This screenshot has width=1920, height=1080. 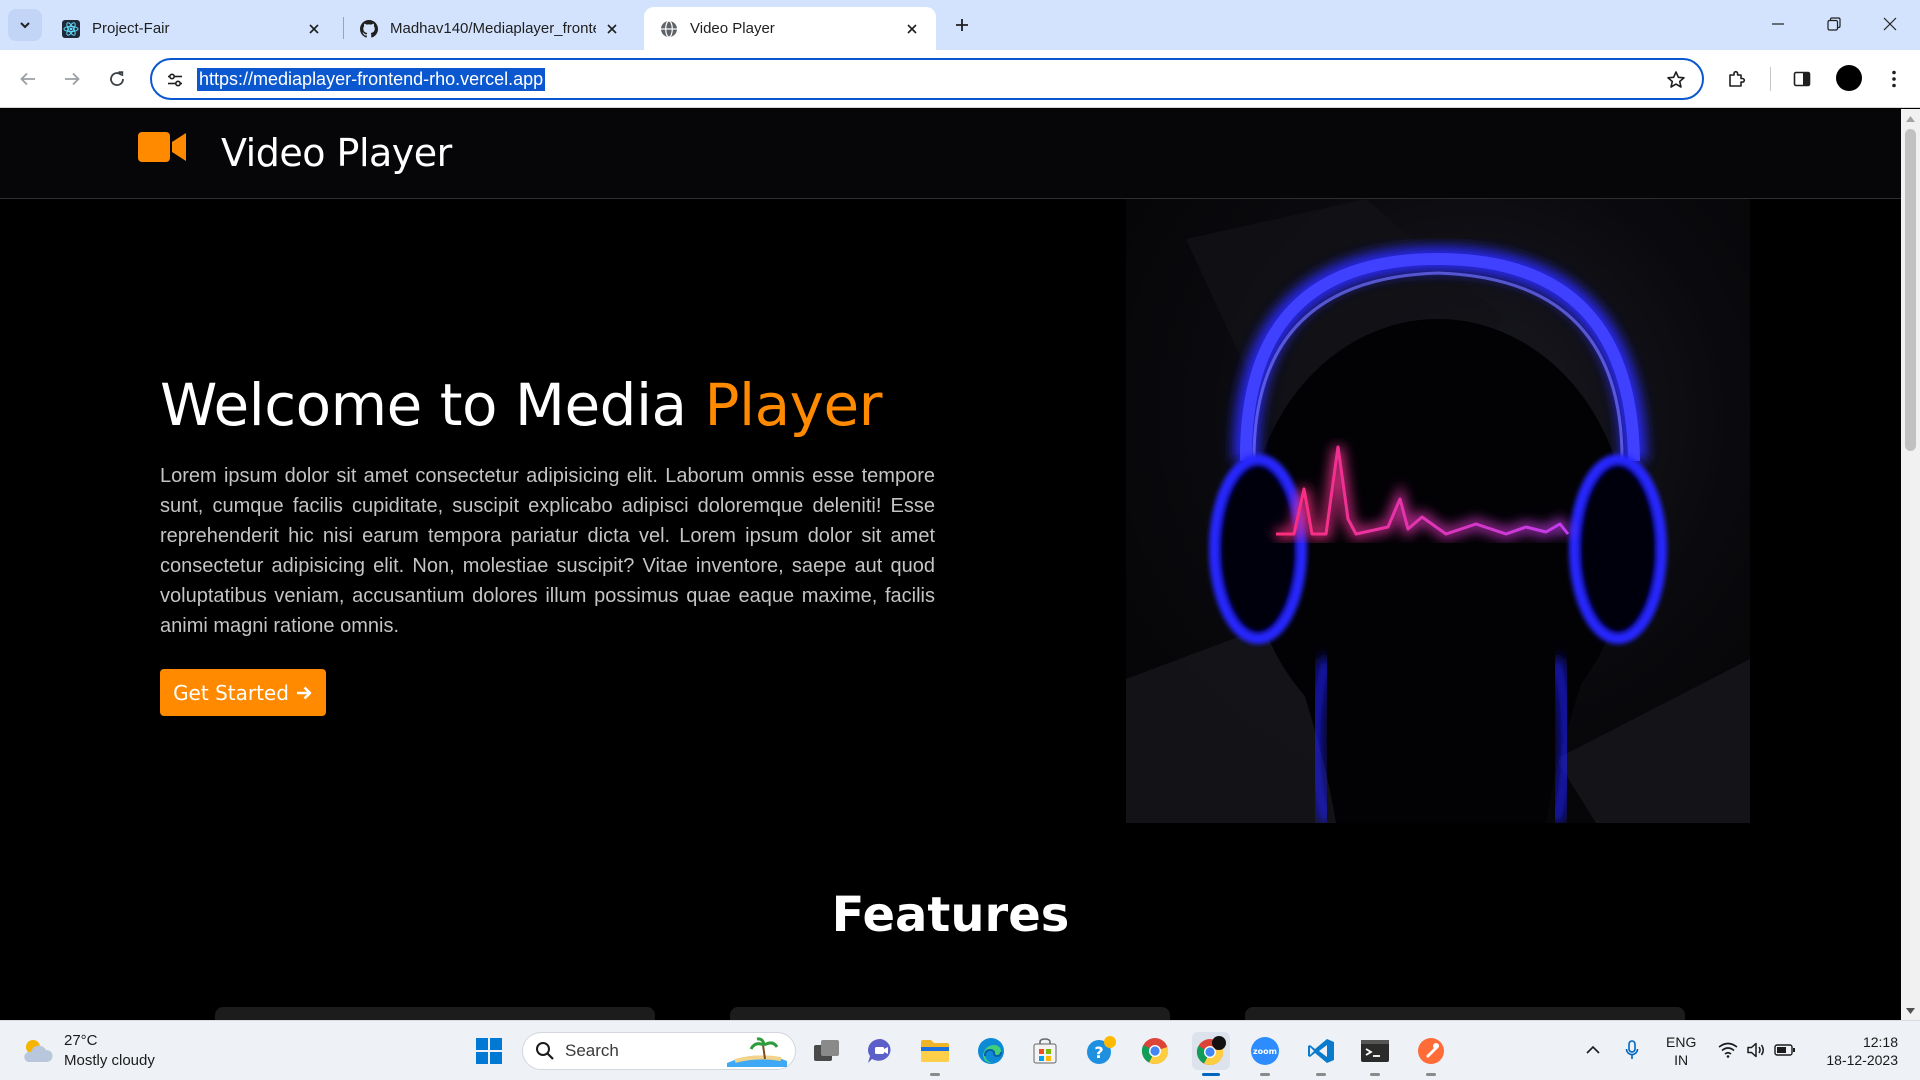 What do you see at coordinates (1910, 1010) in the screenshot?
I see `scroll-down-icon` at bounding box center [1910, 1010].